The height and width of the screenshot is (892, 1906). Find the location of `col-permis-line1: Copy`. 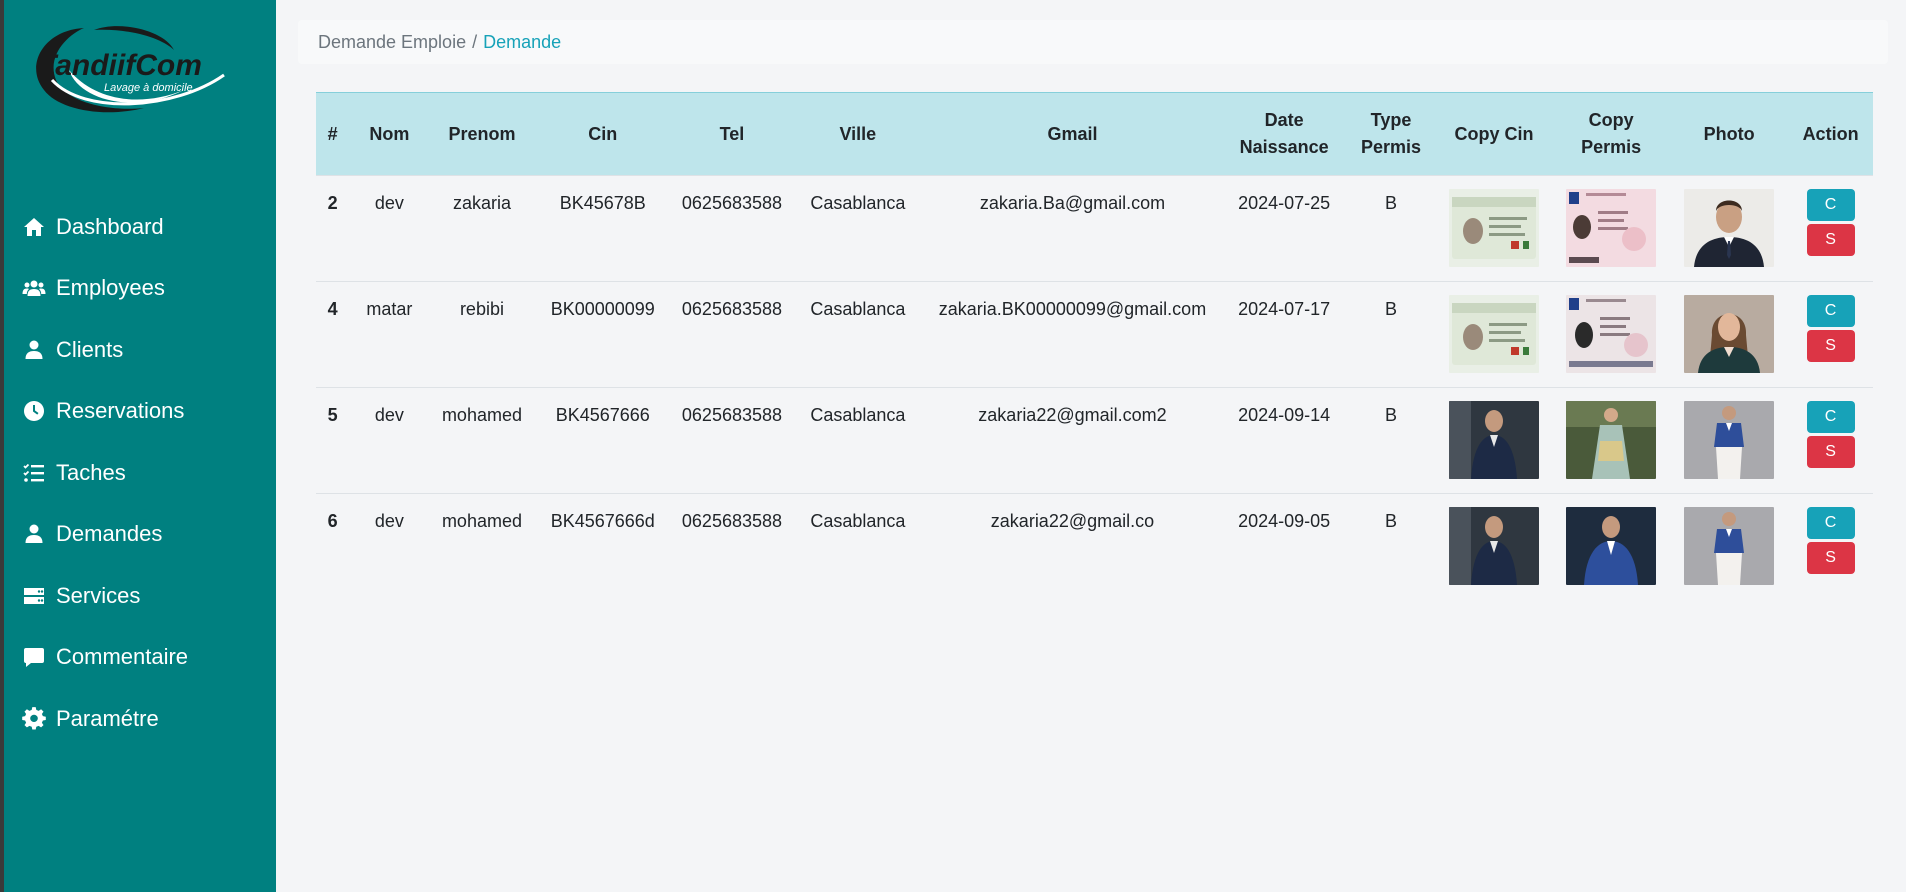

col-permis-line1: Copy is located at coordinates (1611, 120).